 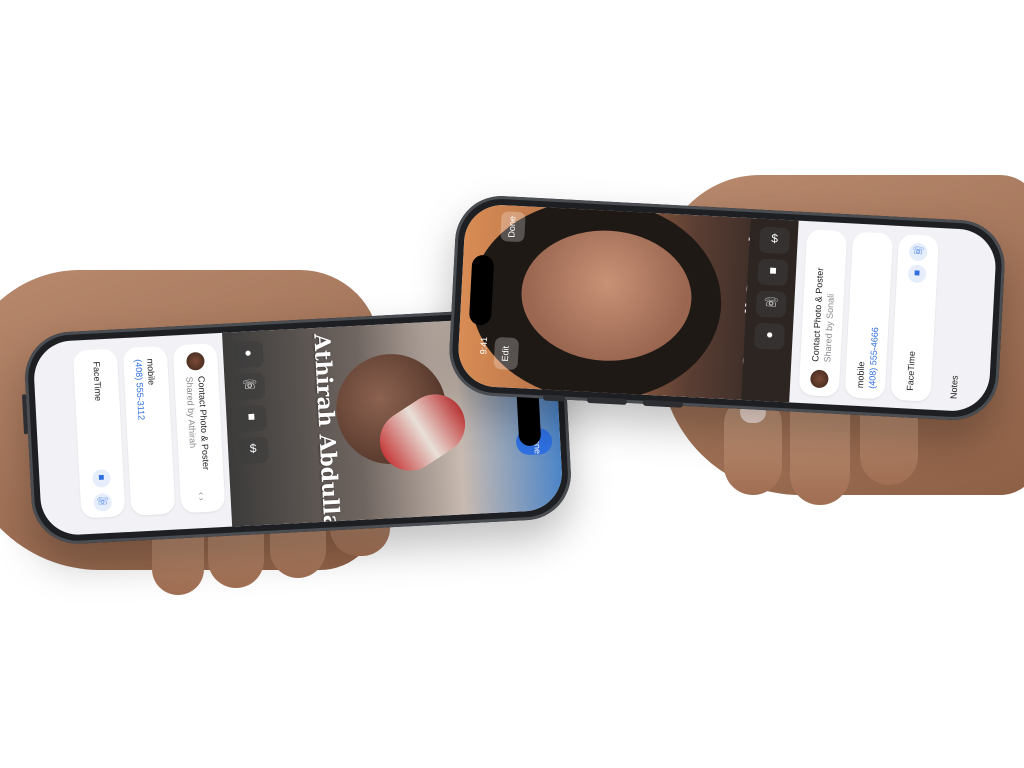 I want to click on message-button: ●, so click(x=248, y=354).